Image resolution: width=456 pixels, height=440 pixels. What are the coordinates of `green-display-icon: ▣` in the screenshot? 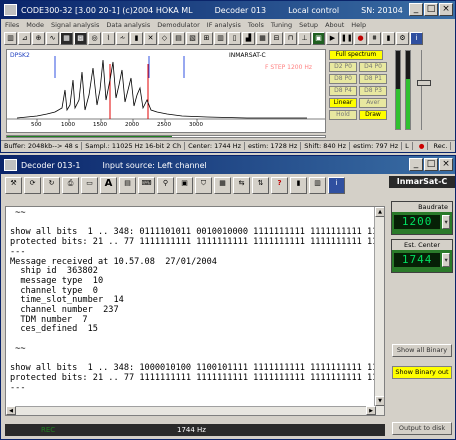 It's located at (318, 38).